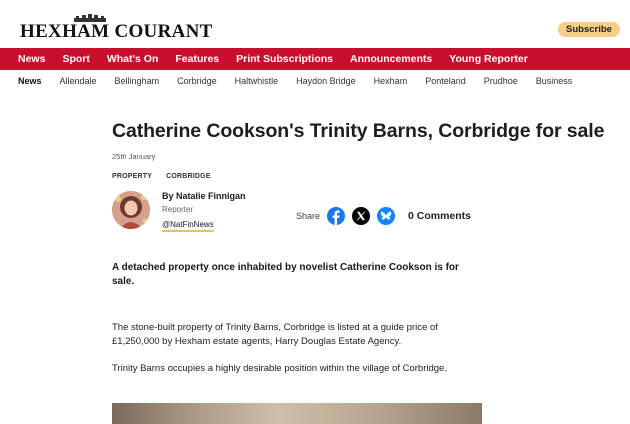 This screenshot has height=424, width=630. Describe the element at coordinates (75, 59) in the screenshot. I see `nav-item-sport: Sport` at that location.